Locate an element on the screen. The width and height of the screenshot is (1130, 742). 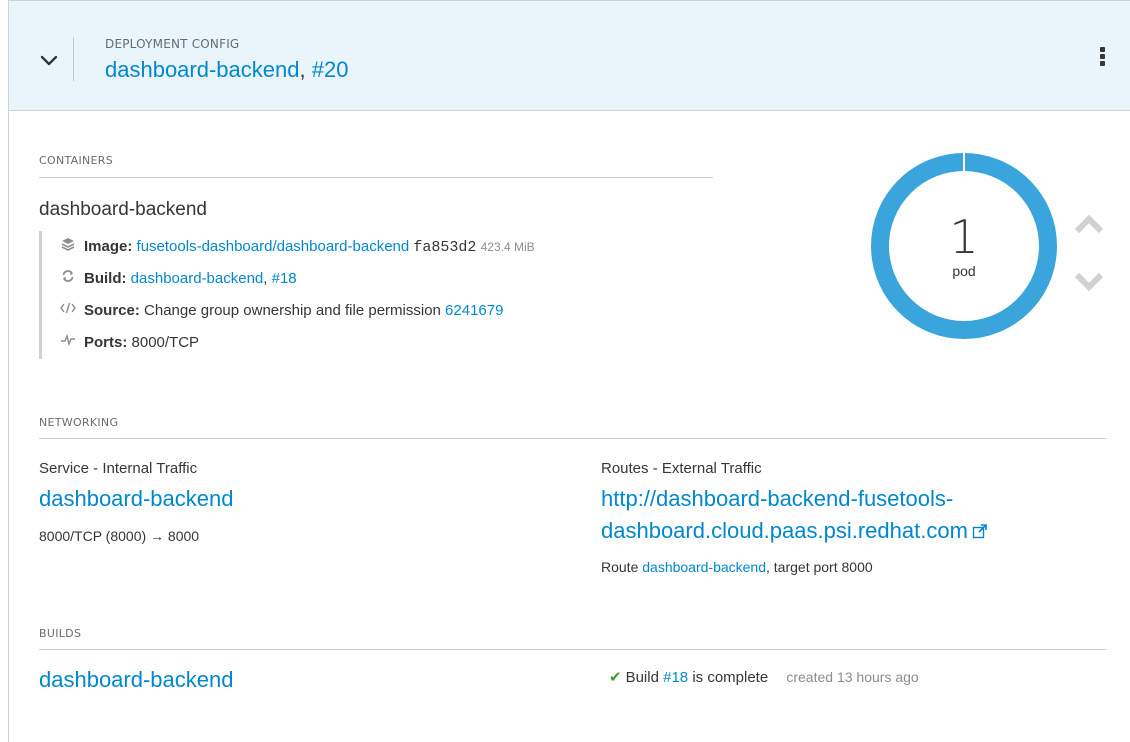
kebab-menu-button is located at coordinates (1102, 60).